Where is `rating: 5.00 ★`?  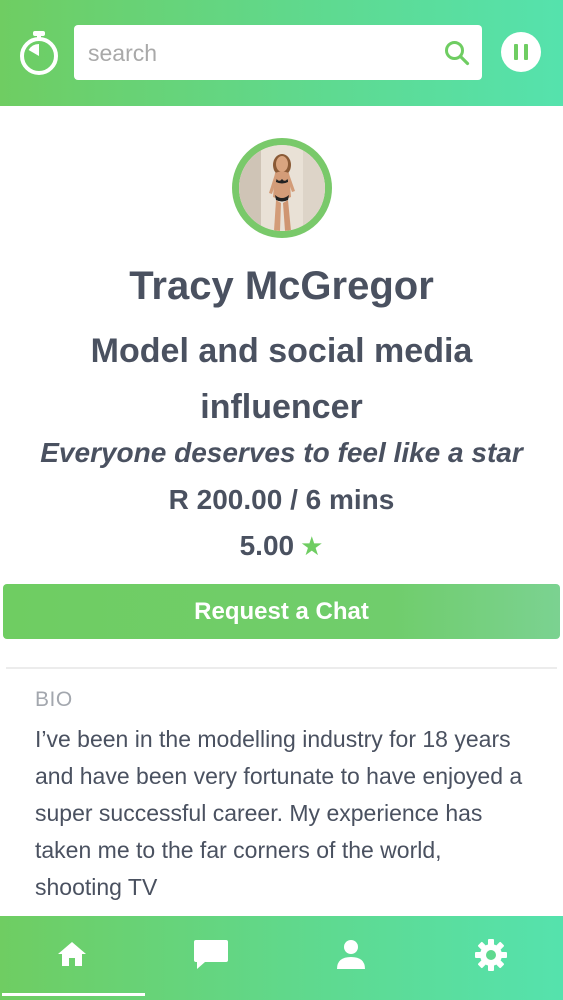
rating: 5.00 ★ is located at coordinates (281, 546).